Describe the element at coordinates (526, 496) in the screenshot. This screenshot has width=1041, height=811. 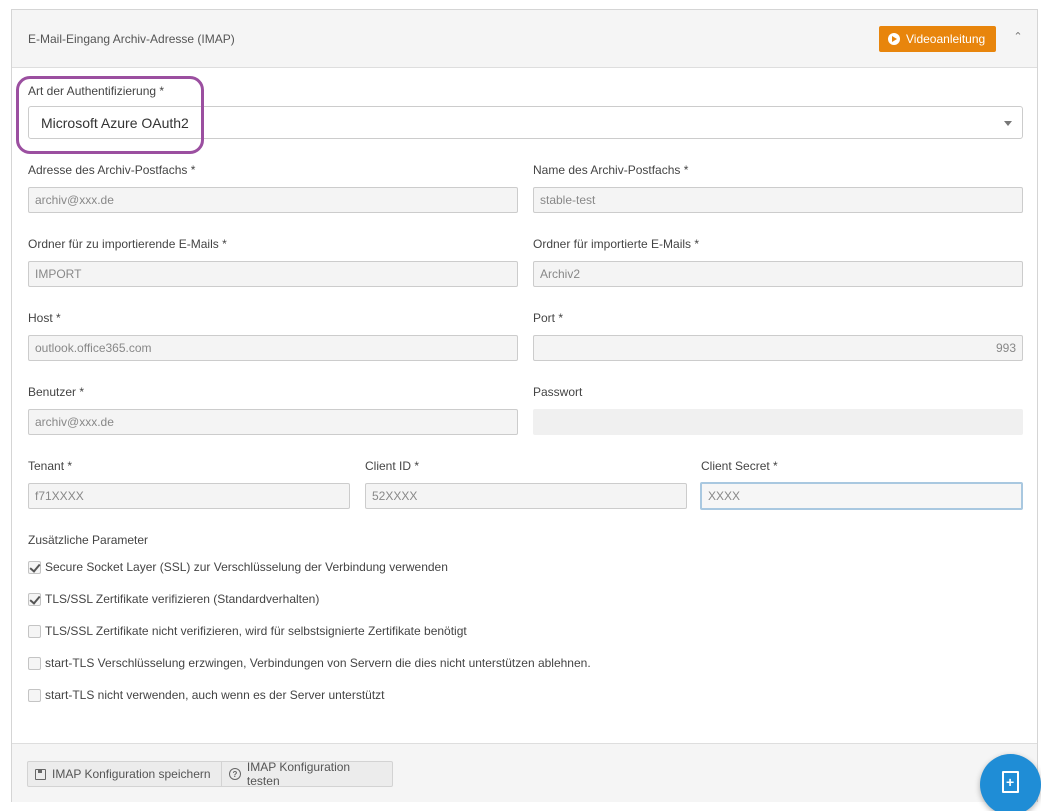
I see `client-id-field: 52XXXX` at that location.